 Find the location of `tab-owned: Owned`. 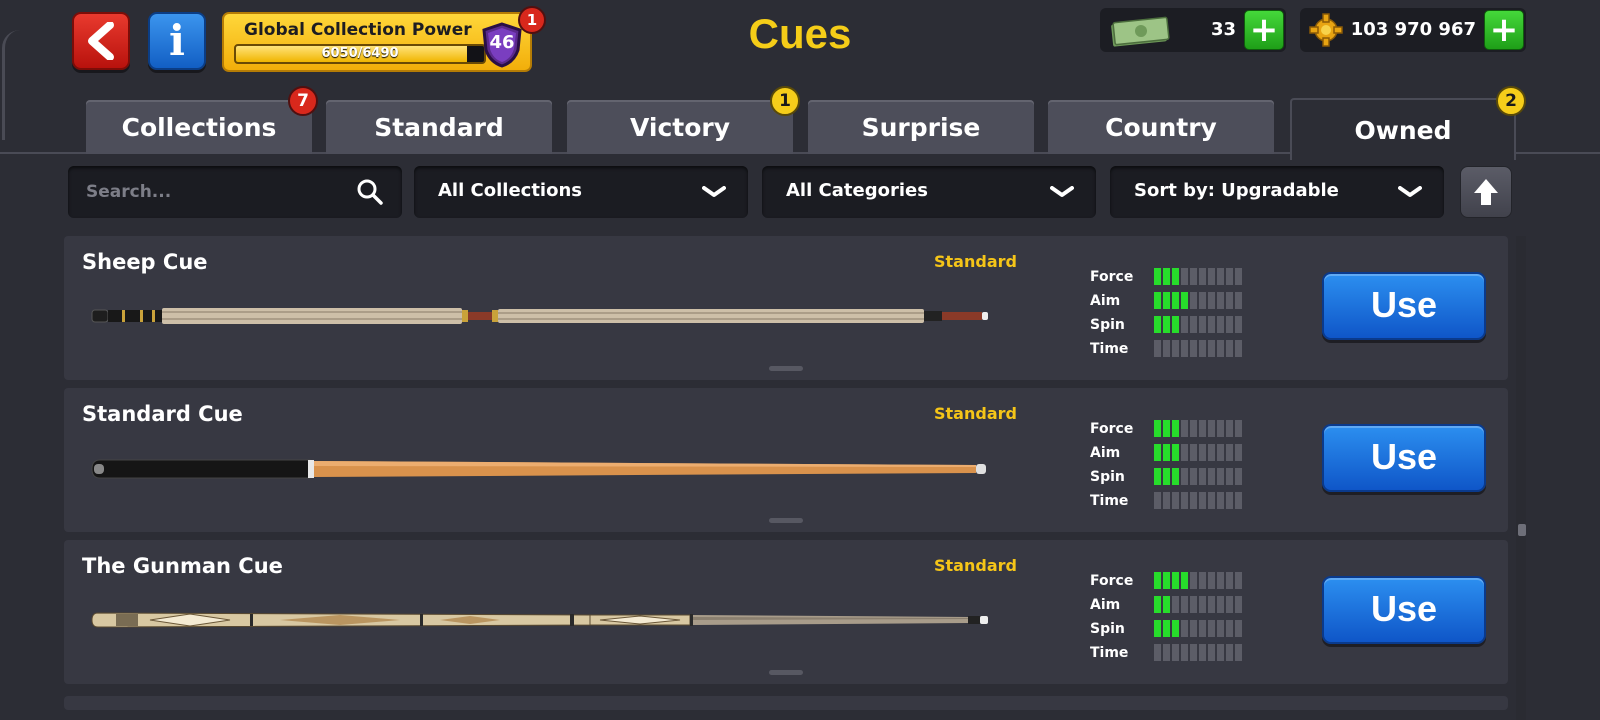

tab-owned: Owned is located at coordinates (1403, 129).